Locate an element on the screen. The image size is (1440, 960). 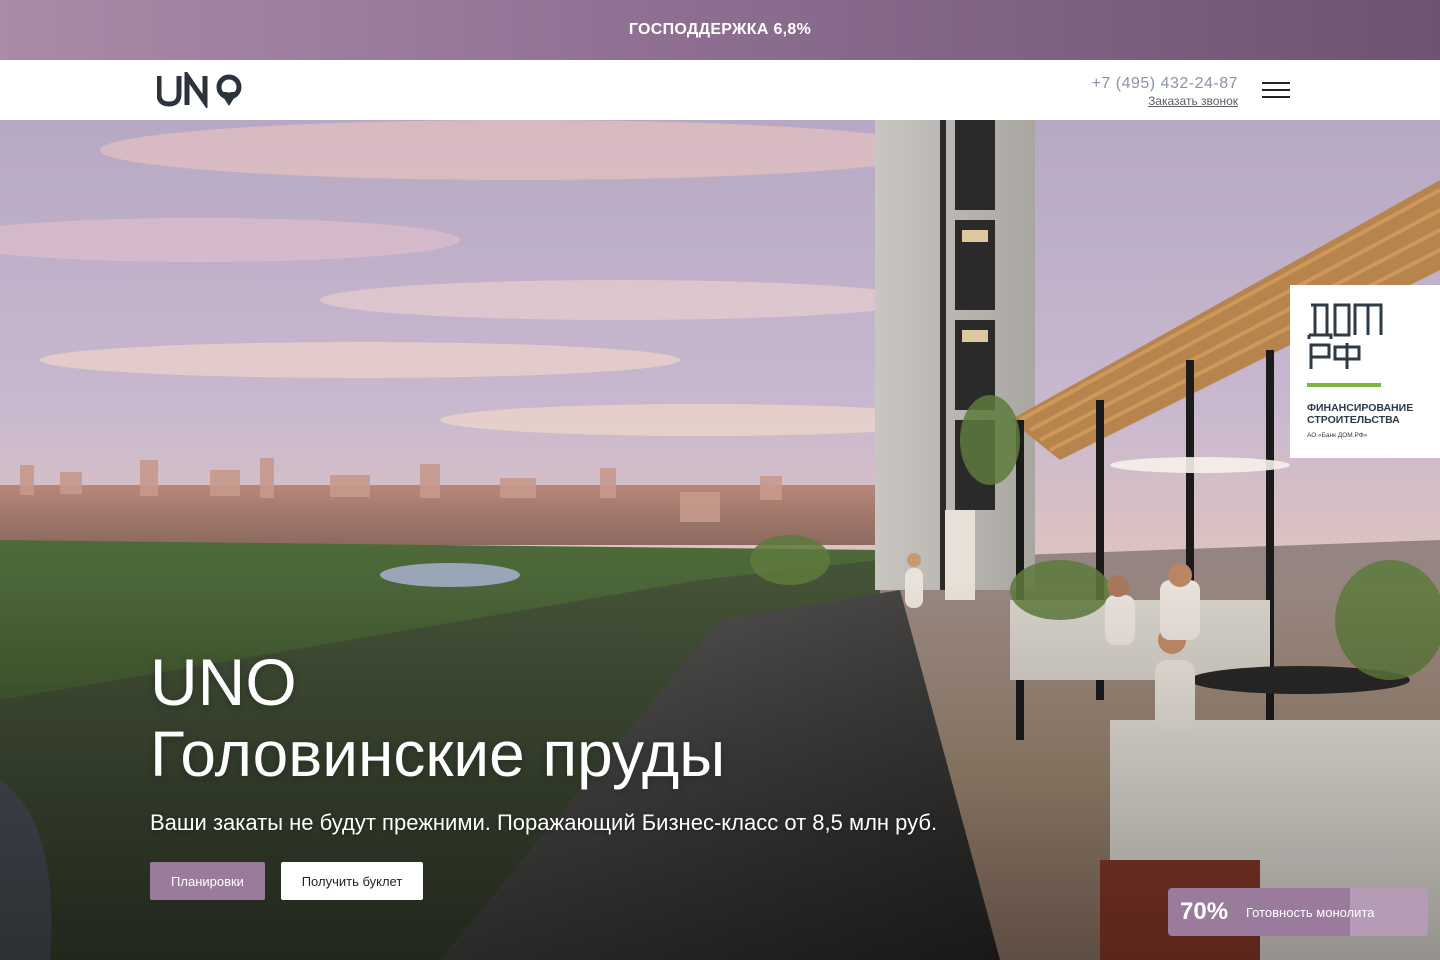
readiness-percent: 70% is located at coordinates (1204, 911).